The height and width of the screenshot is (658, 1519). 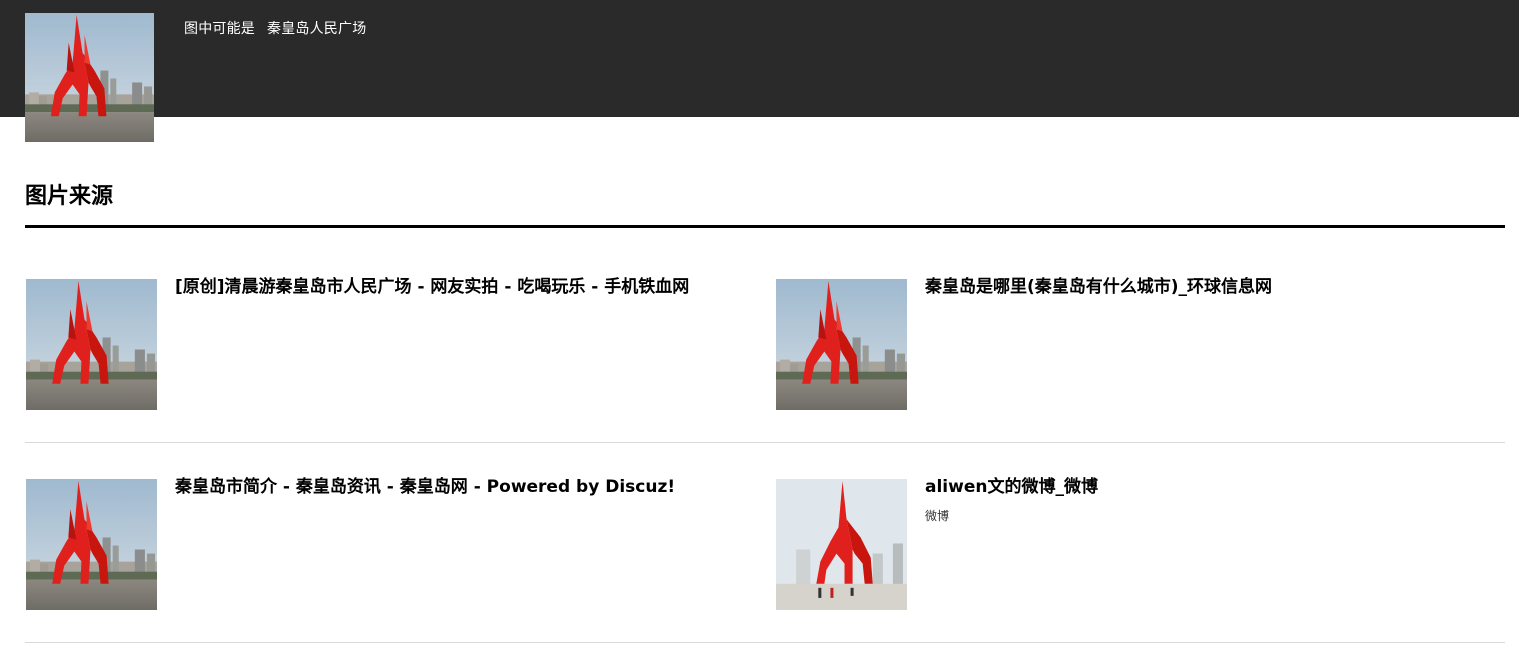 What do you see at coordinates (69, 196) in the screenshot?
I see `section-title: 图片来源` at bounding box center [69, 196].